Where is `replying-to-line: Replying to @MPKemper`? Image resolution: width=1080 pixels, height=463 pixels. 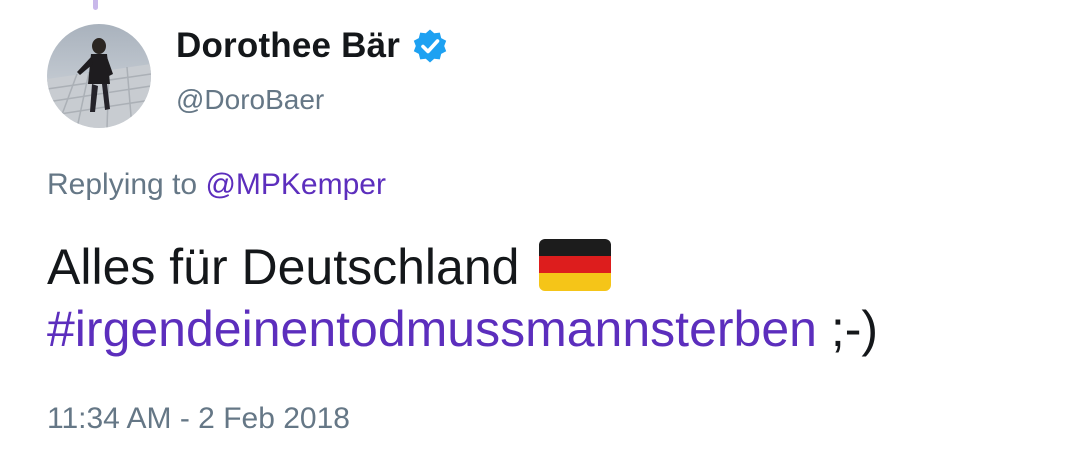 replying-to-line: Replying to @MPKemper is located at coordinates (216, 185).